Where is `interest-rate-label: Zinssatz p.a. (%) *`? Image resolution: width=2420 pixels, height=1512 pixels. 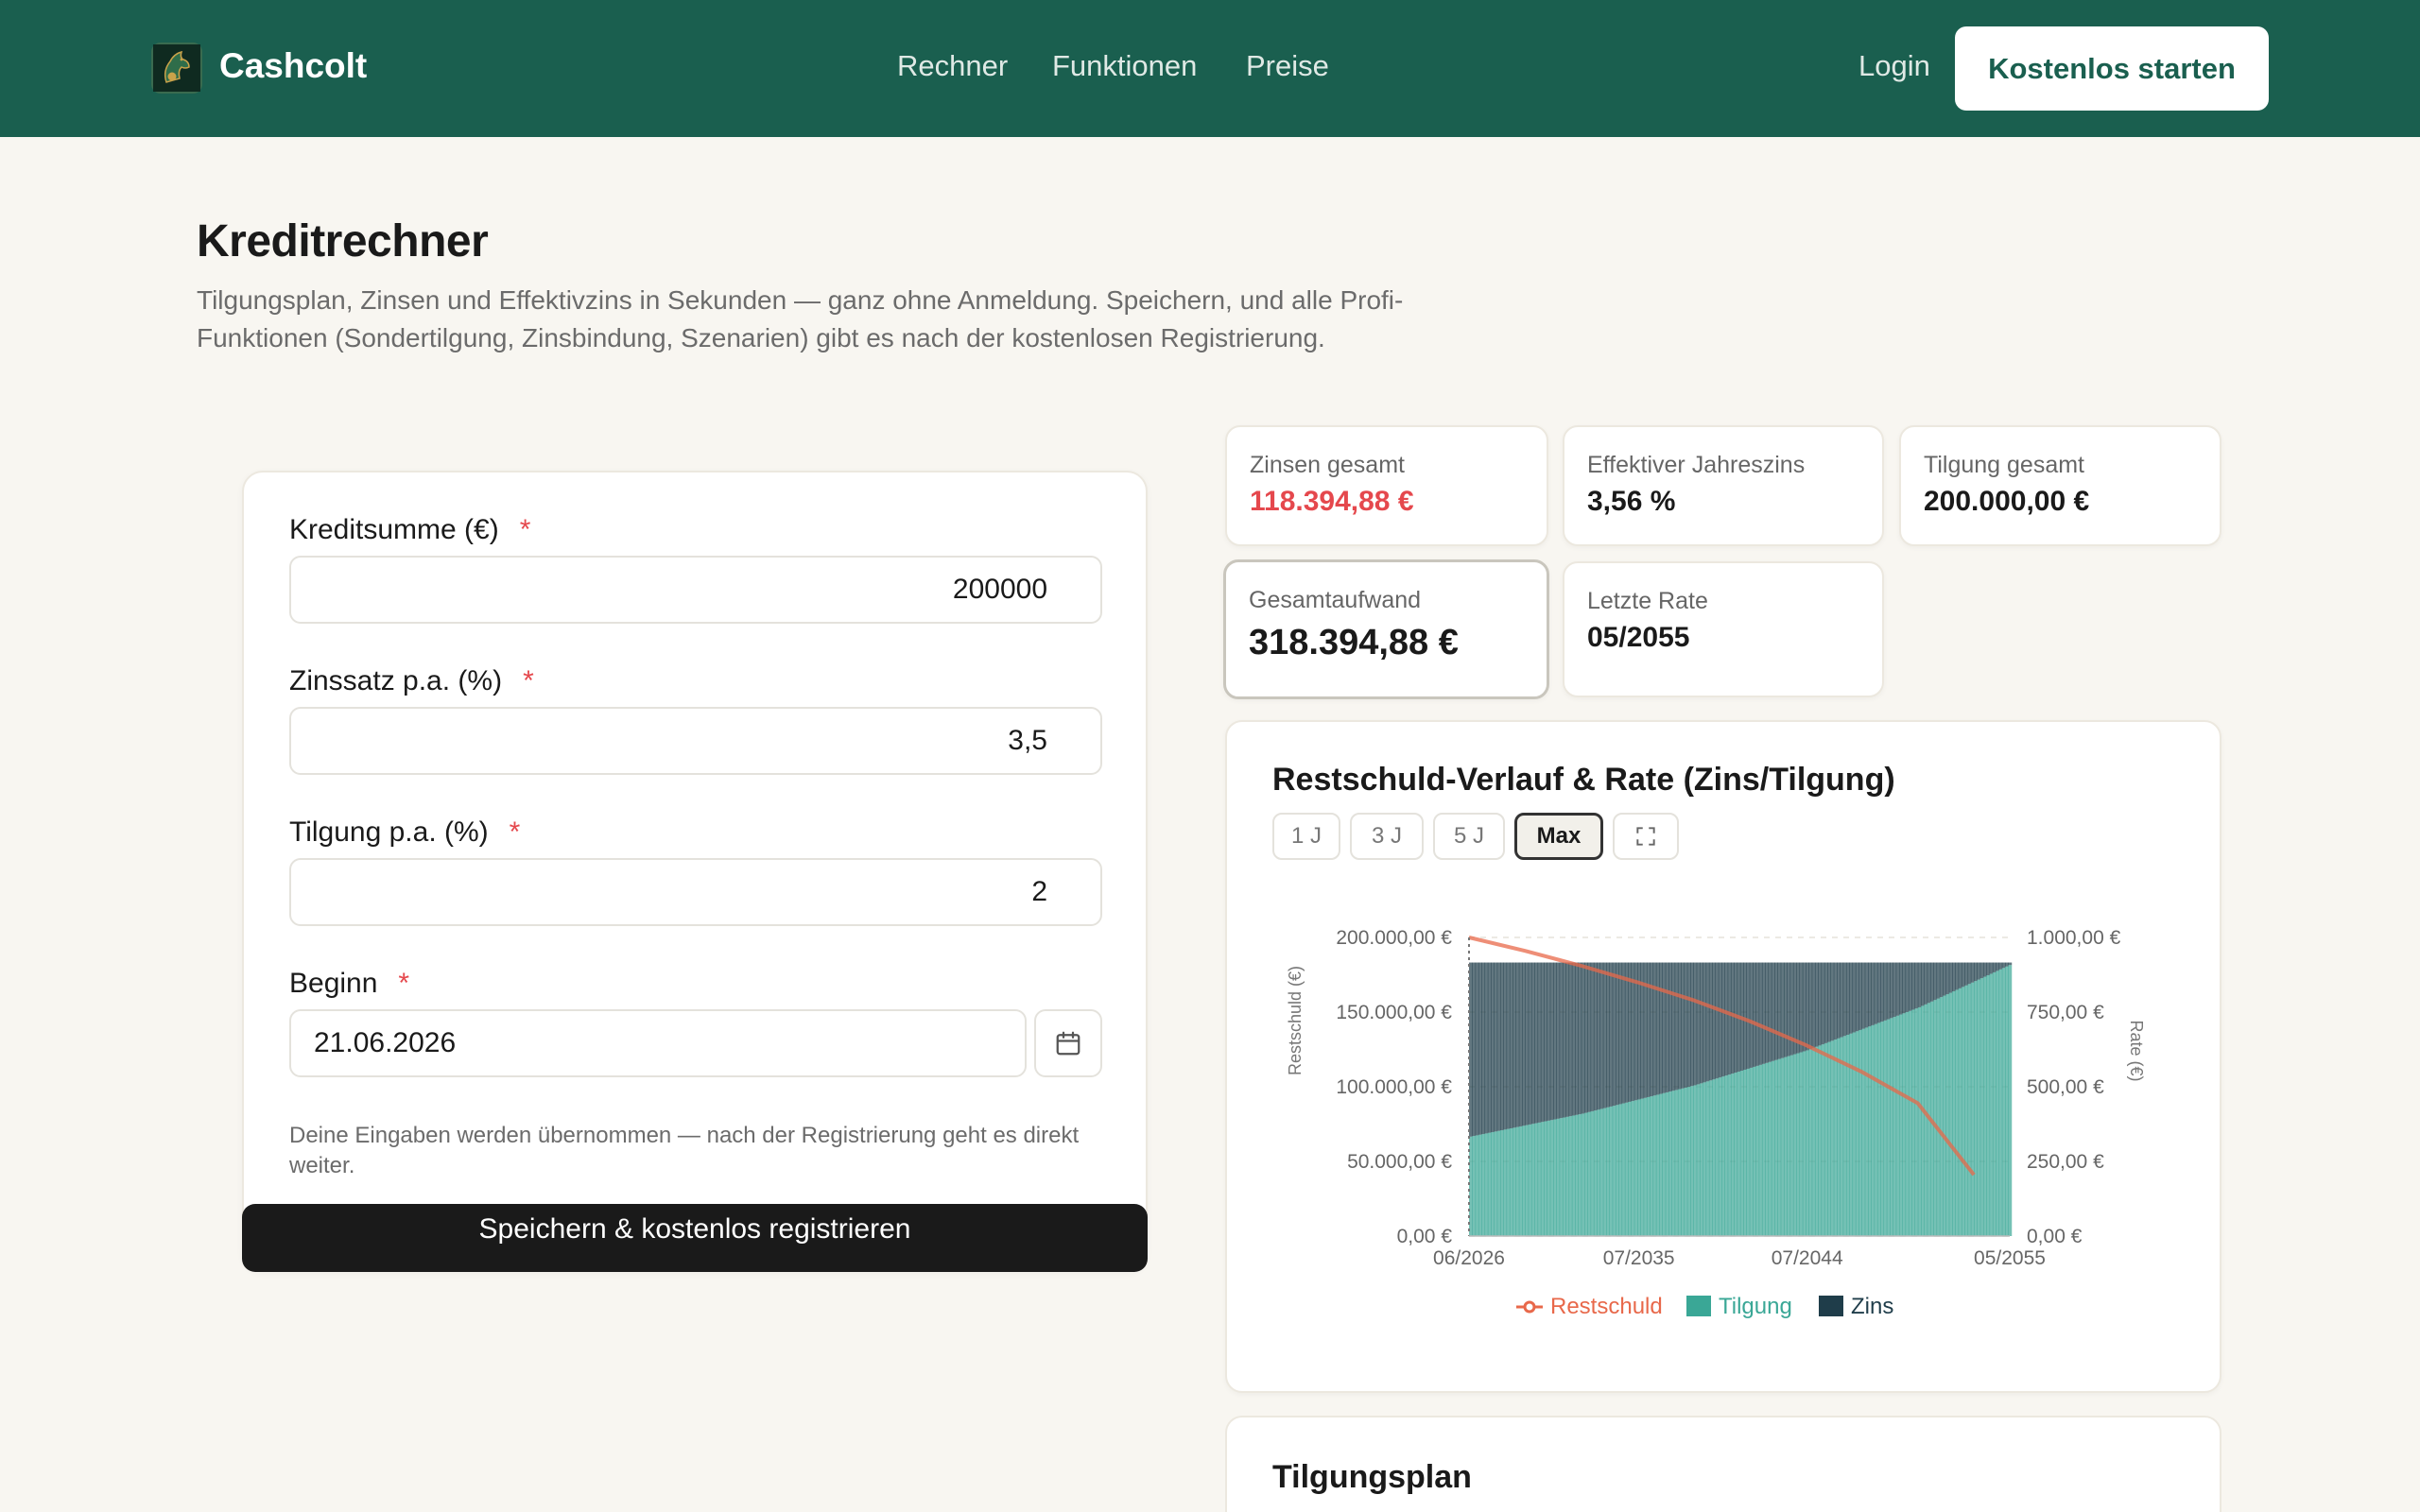
interest-rate-label: Zinssatz p.a. (%) * is located at coordinates (411, 680).